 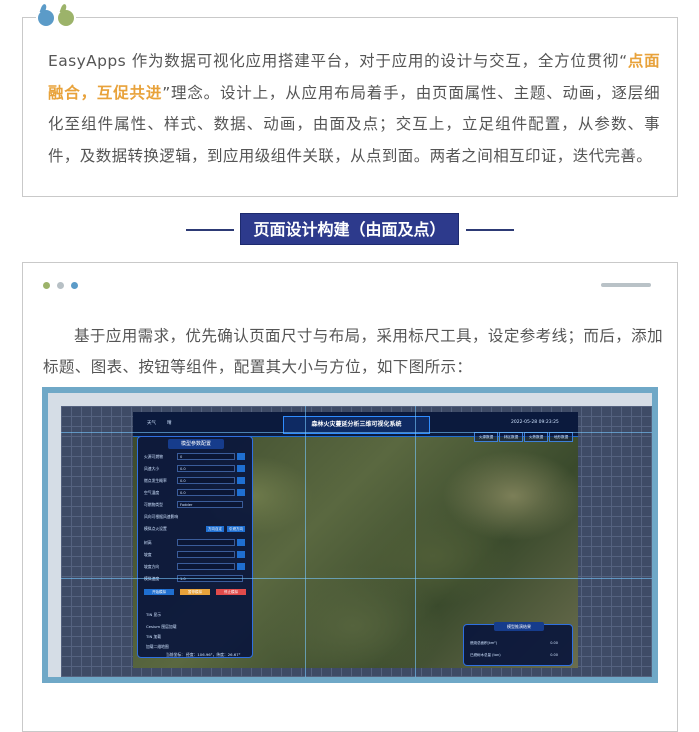 I want to click on ruler-horizontal, so click(x=350, y=399).